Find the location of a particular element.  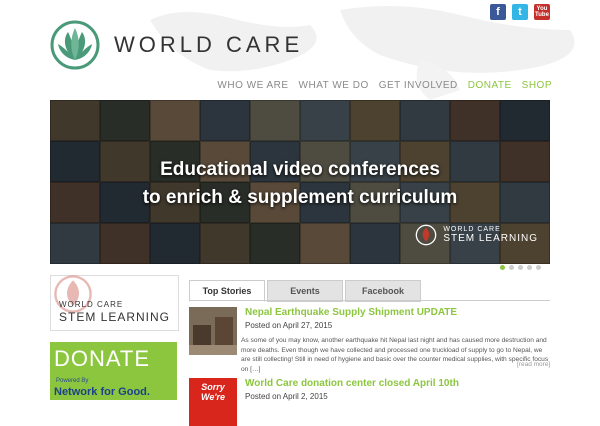

network-for-good-label: Network for Good. is located at coordinates (102, 392).